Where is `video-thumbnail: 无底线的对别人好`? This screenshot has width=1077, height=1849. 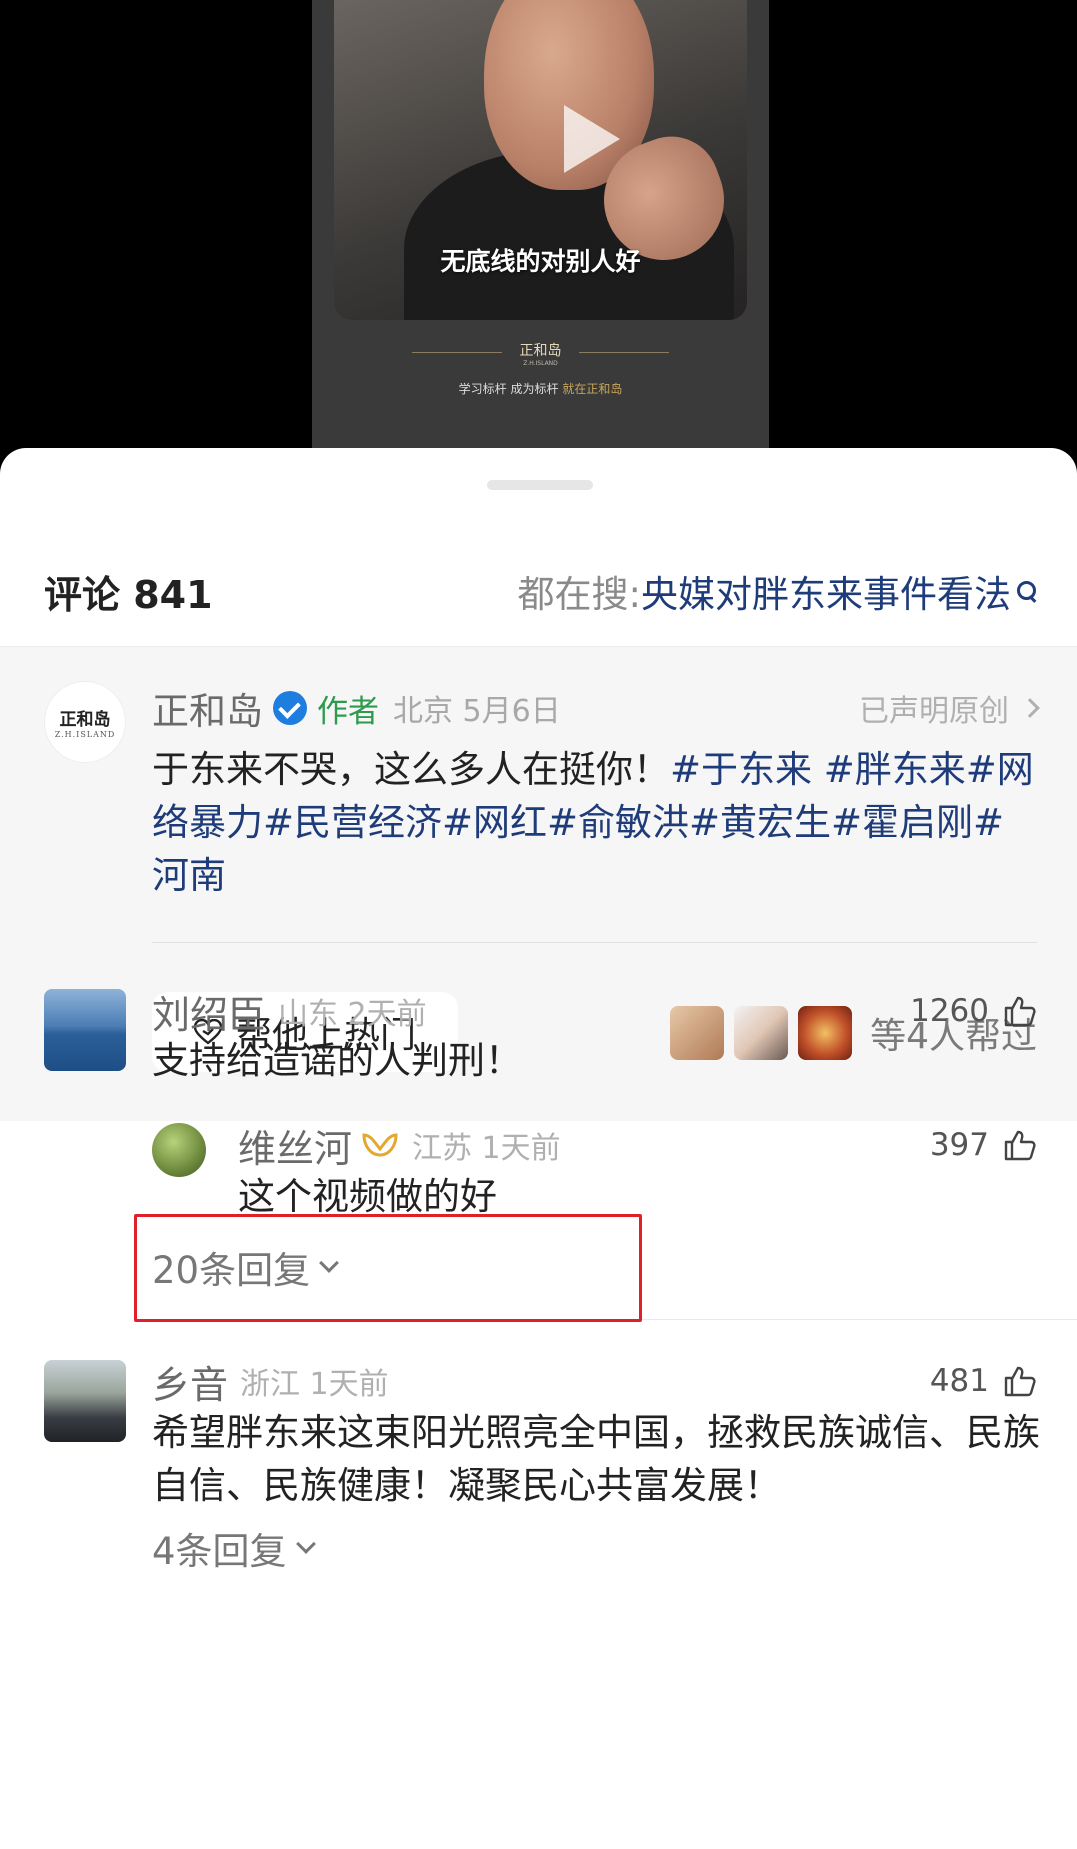 video-thumbnail: 无底线的对别人好 is located at coordinates (540, 160).